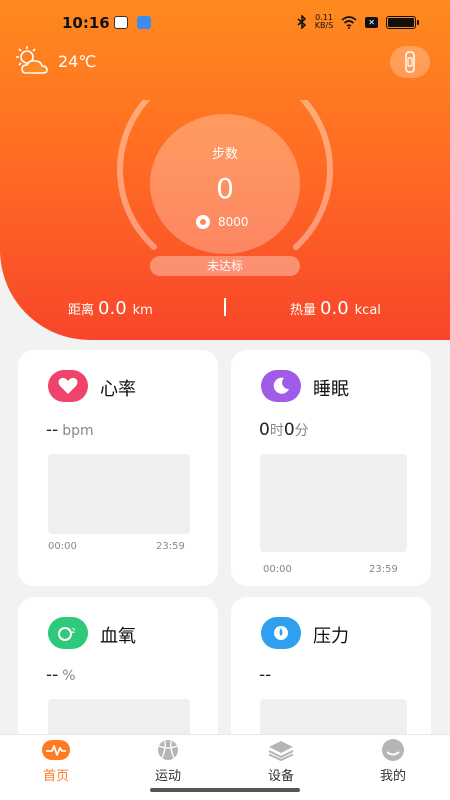  Describe the element at coordinates (62, 546) in the screenshot. I see `heart-rate-axis-start: 00:00` at that location.